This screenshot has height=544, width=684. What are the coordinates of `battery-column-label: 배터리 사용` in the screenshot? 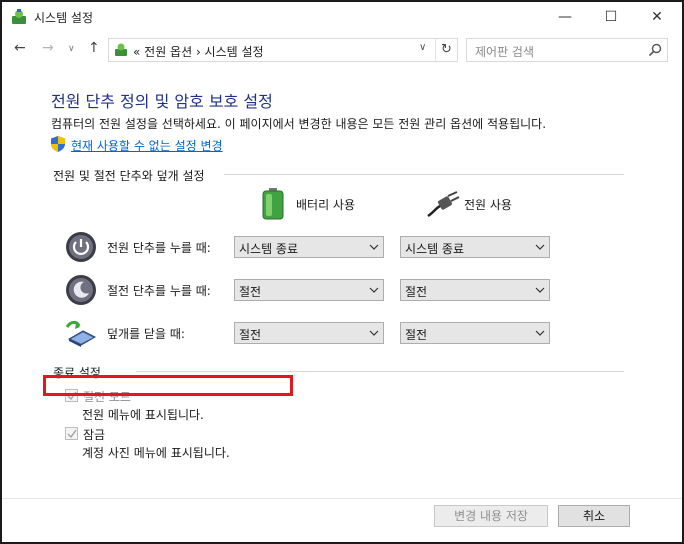 It's located at (326, 205).